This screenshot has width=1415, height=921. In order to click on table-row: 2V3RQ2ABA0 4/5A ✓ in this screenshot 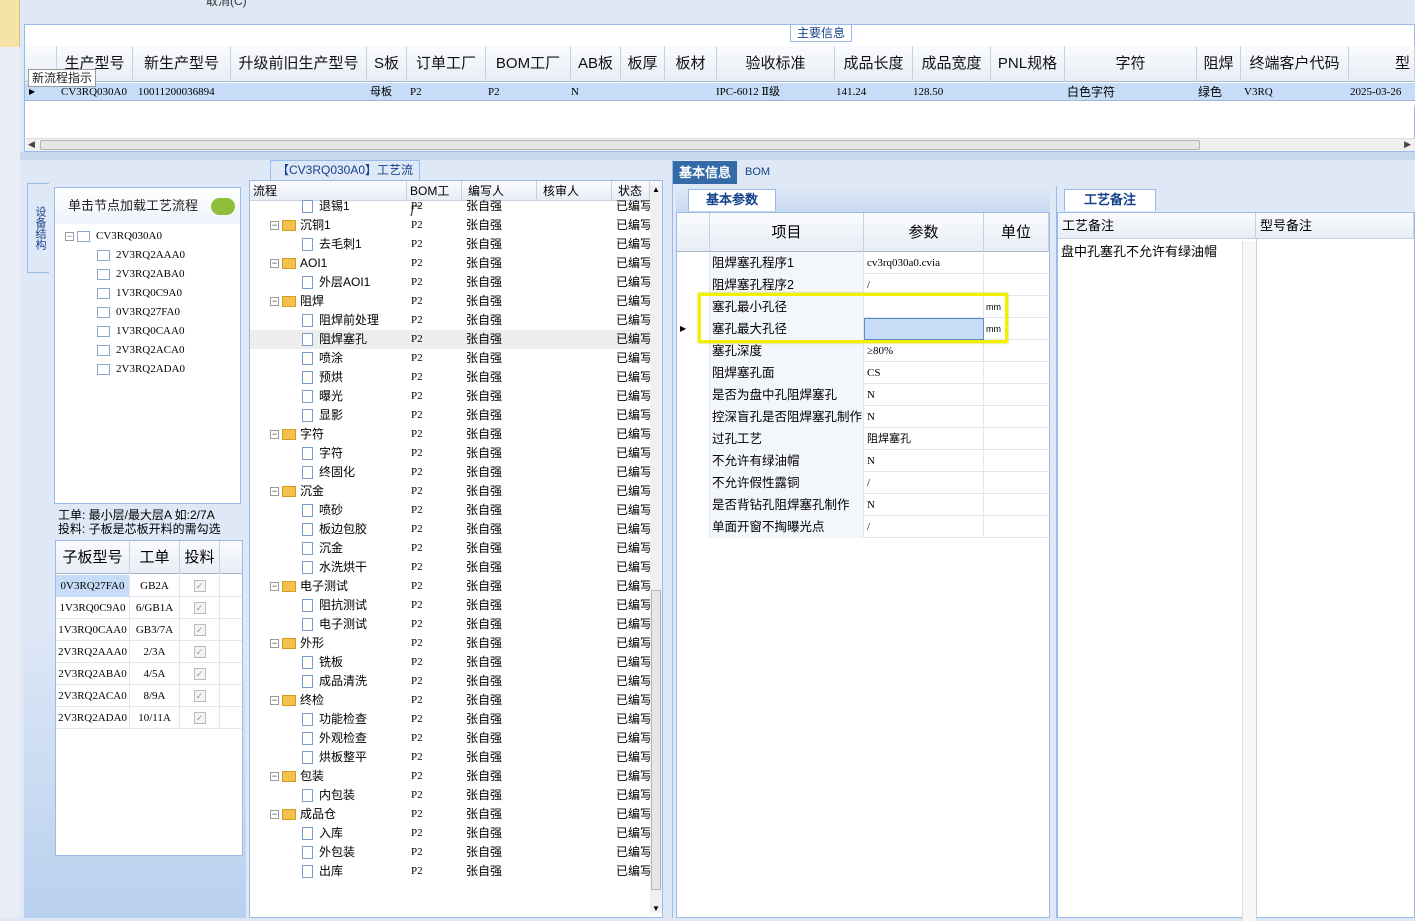, I will do `click(149, 674)`.